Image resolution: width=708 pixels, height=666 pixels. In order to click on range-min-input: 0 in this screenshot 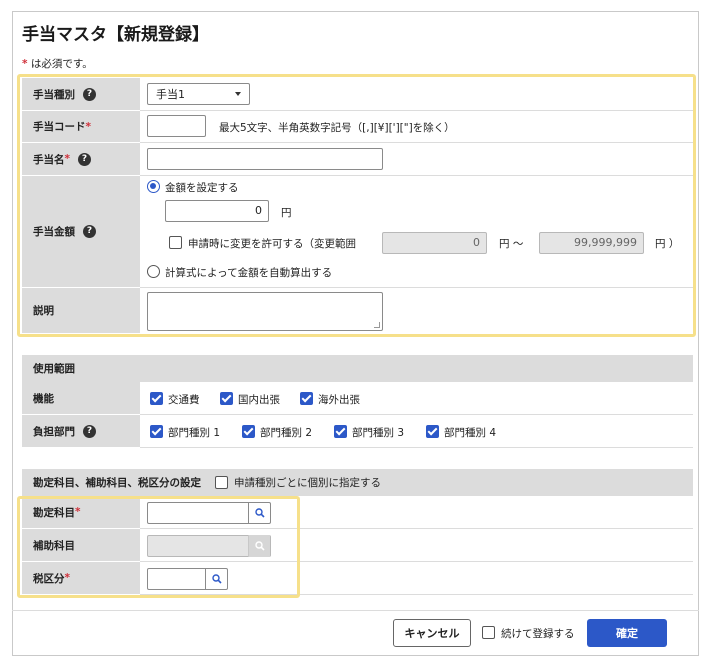, I will do `click(434, 243)`.